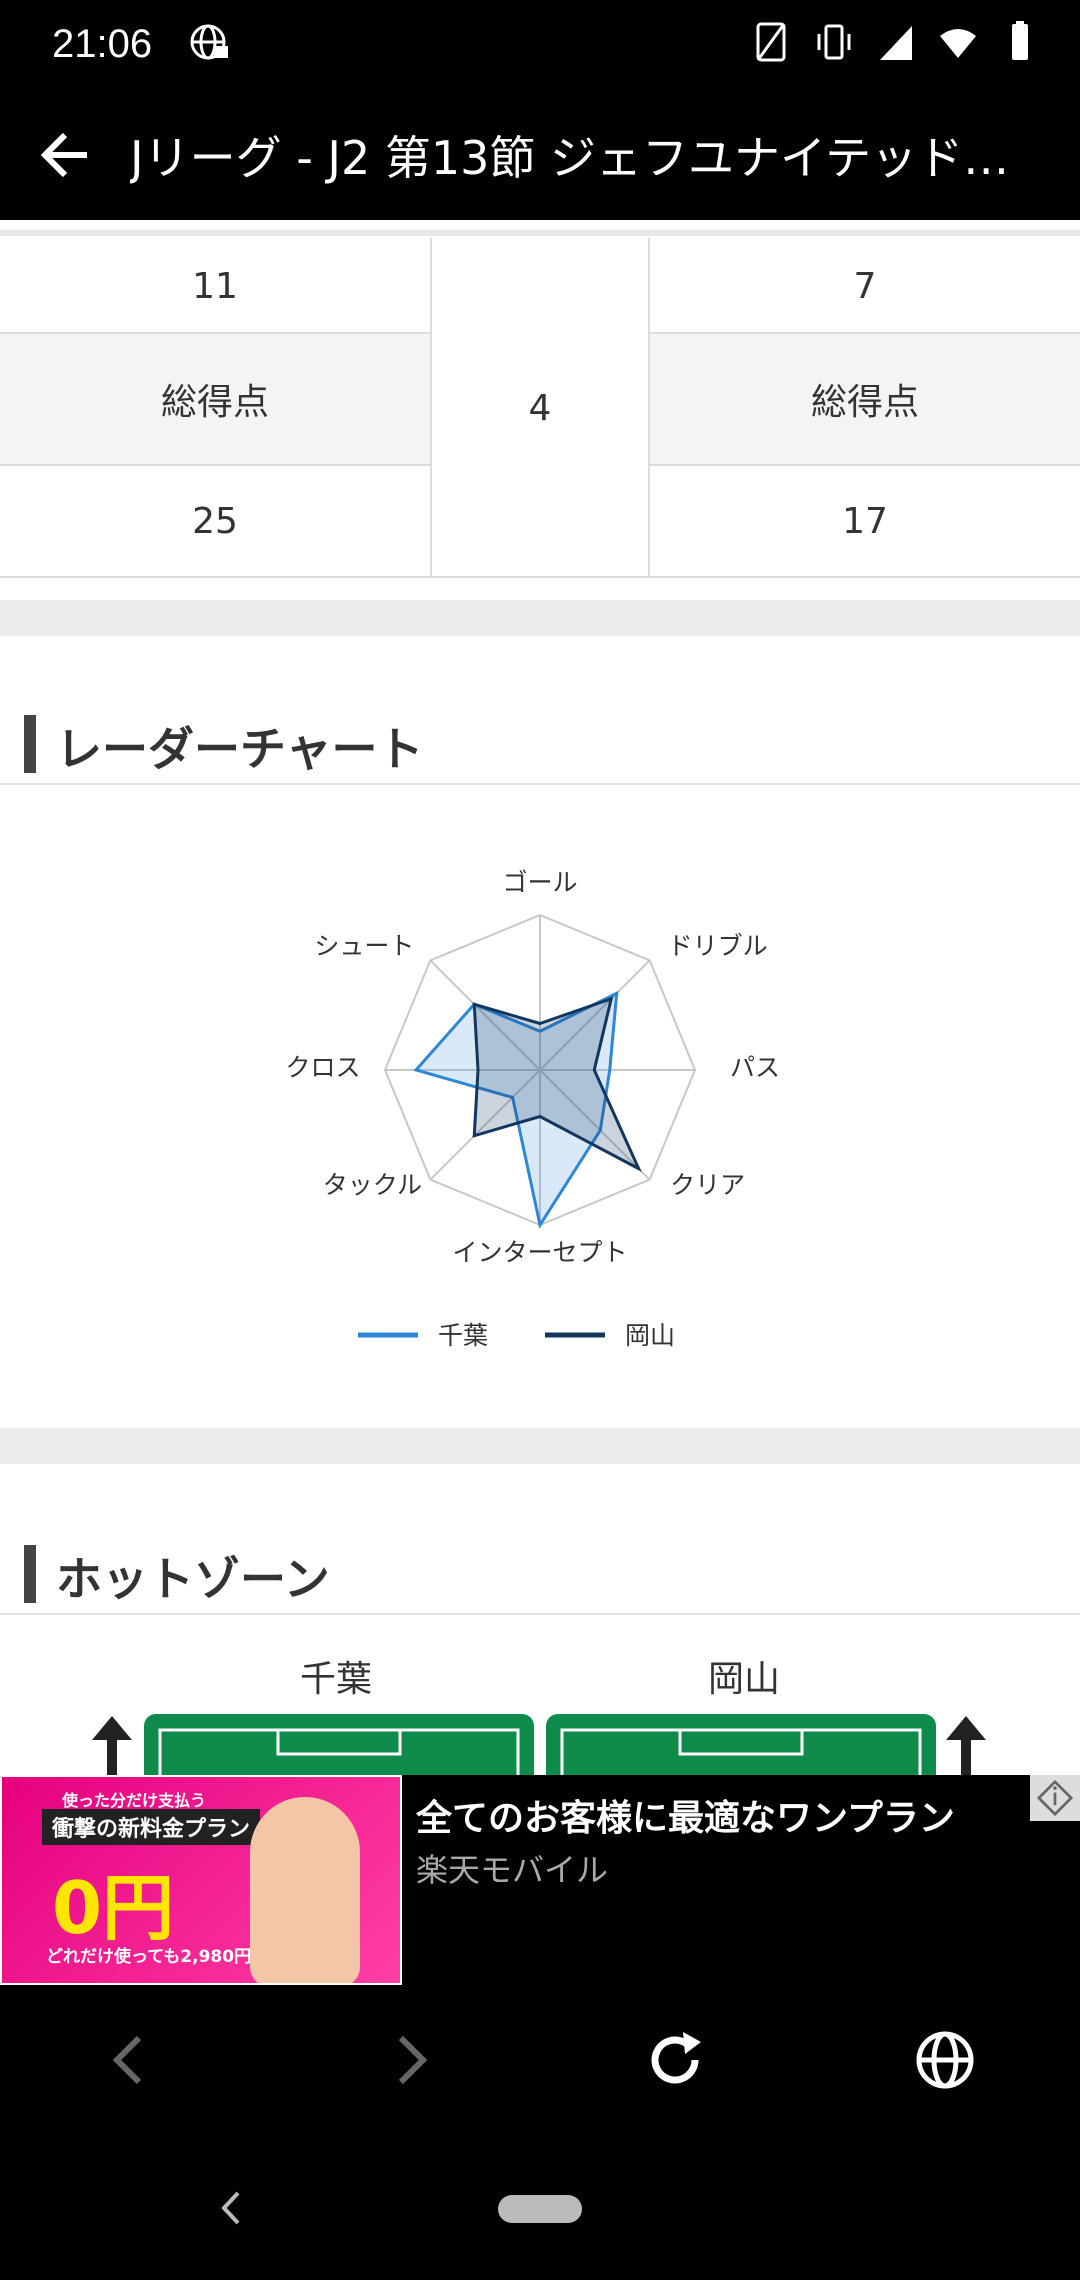  Describe the element at coordinates (240, 749) in the screenshot. I see `radar-section-title: レーダーチャート` at that location.